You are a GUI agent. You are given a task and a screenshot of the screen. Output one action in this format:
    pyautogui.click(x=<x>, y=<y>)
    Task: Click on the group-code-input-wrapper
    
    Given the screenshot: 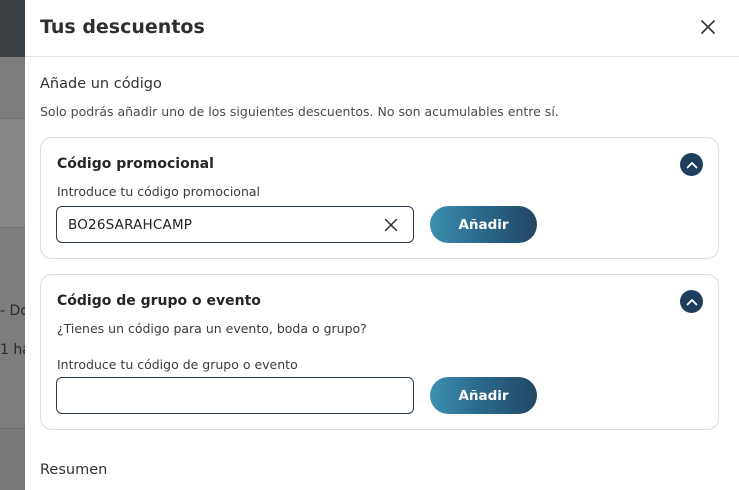 What is the action you would take?
    pyautogui.click(x=235, y=395)
    